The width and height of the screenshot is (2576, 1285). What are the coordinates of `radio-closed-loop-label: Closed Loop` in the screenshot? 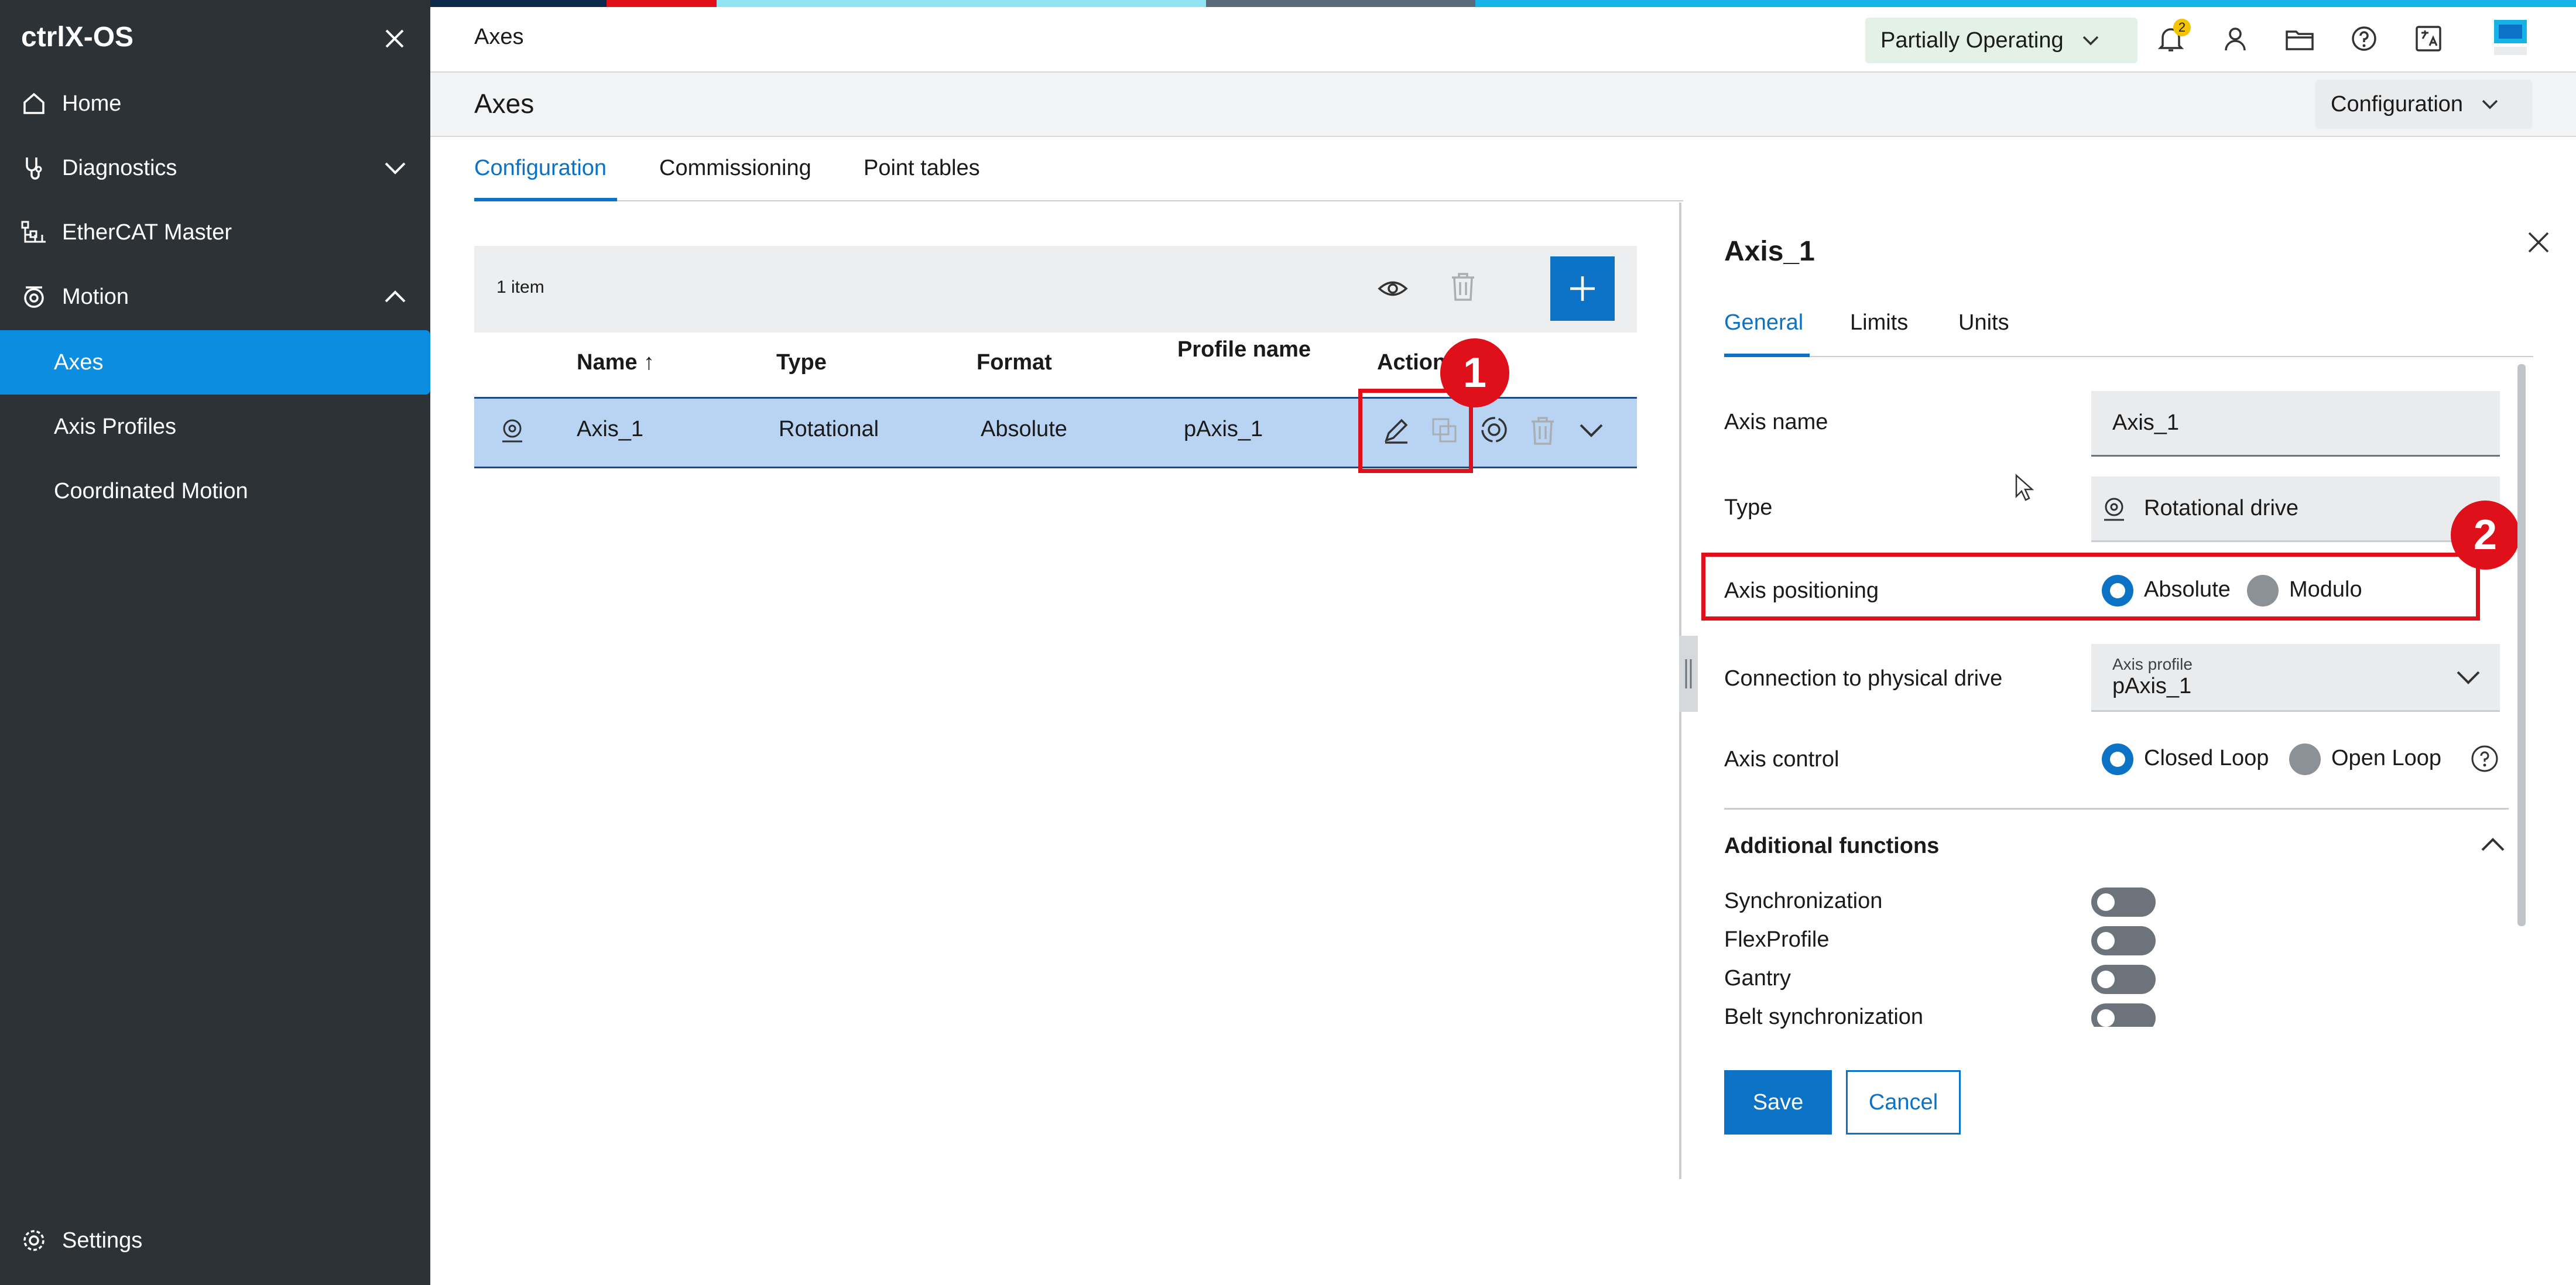 It's located at (2206, 758).